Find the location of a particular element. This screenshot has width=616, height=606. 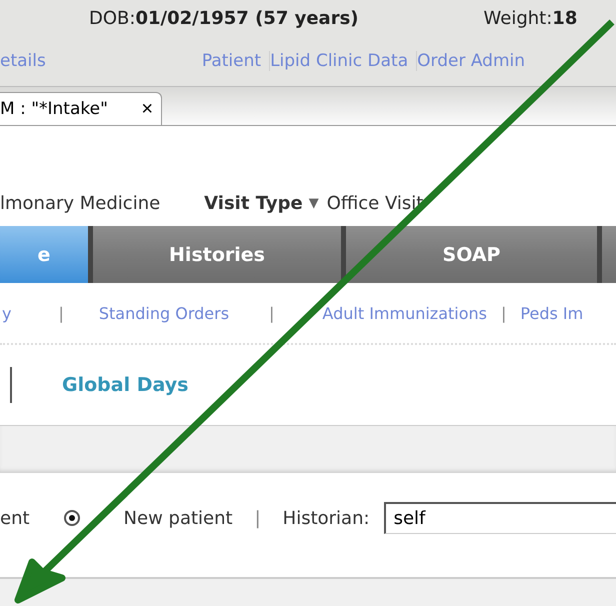

dob-value: 01/02/1957 (57 years) is located at coordinates (247, 18).